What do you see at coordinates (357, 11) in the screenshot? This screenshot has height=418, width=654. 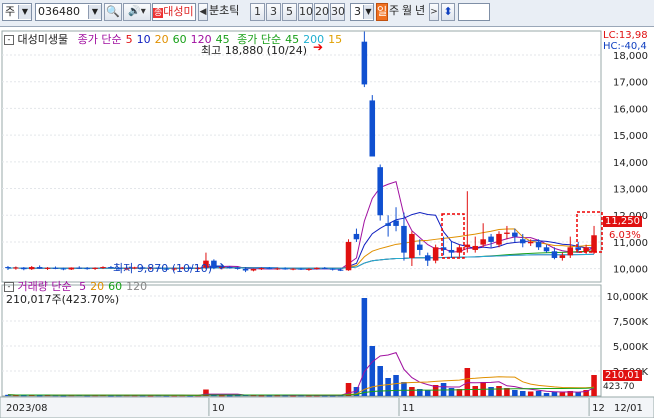 I see `period-count-value: 3` at bounding box center [357, 11].